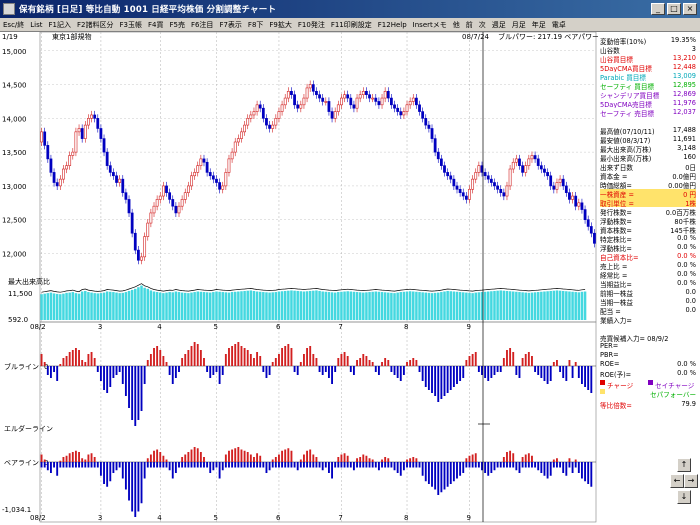 This screenshot has width=700, height=525. I want to click on menu-item: 年足, so click(539, 25).